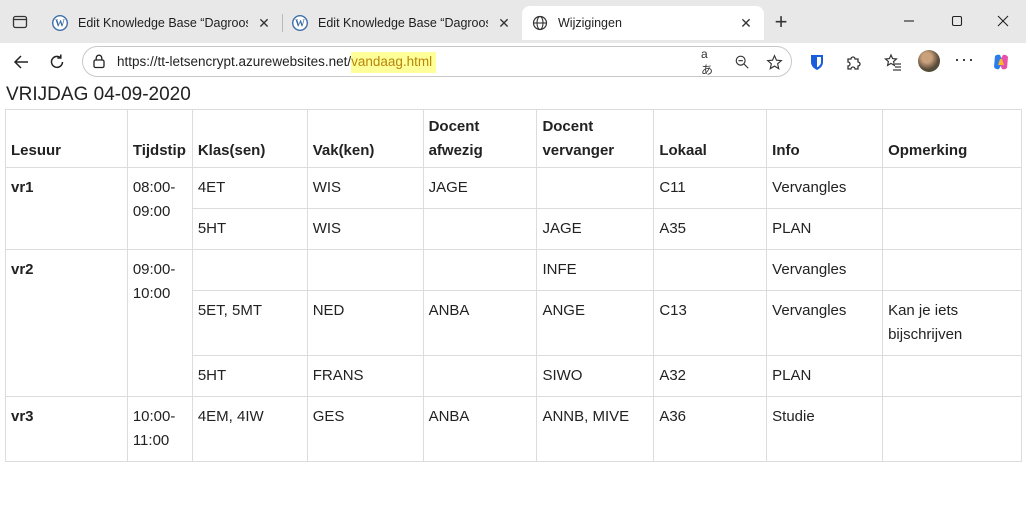 The height and width of the screenshot is (509, 1026). Describe the element at coordinates (595, 188) in the screenshot. I see `vervanger-cell` at that location.